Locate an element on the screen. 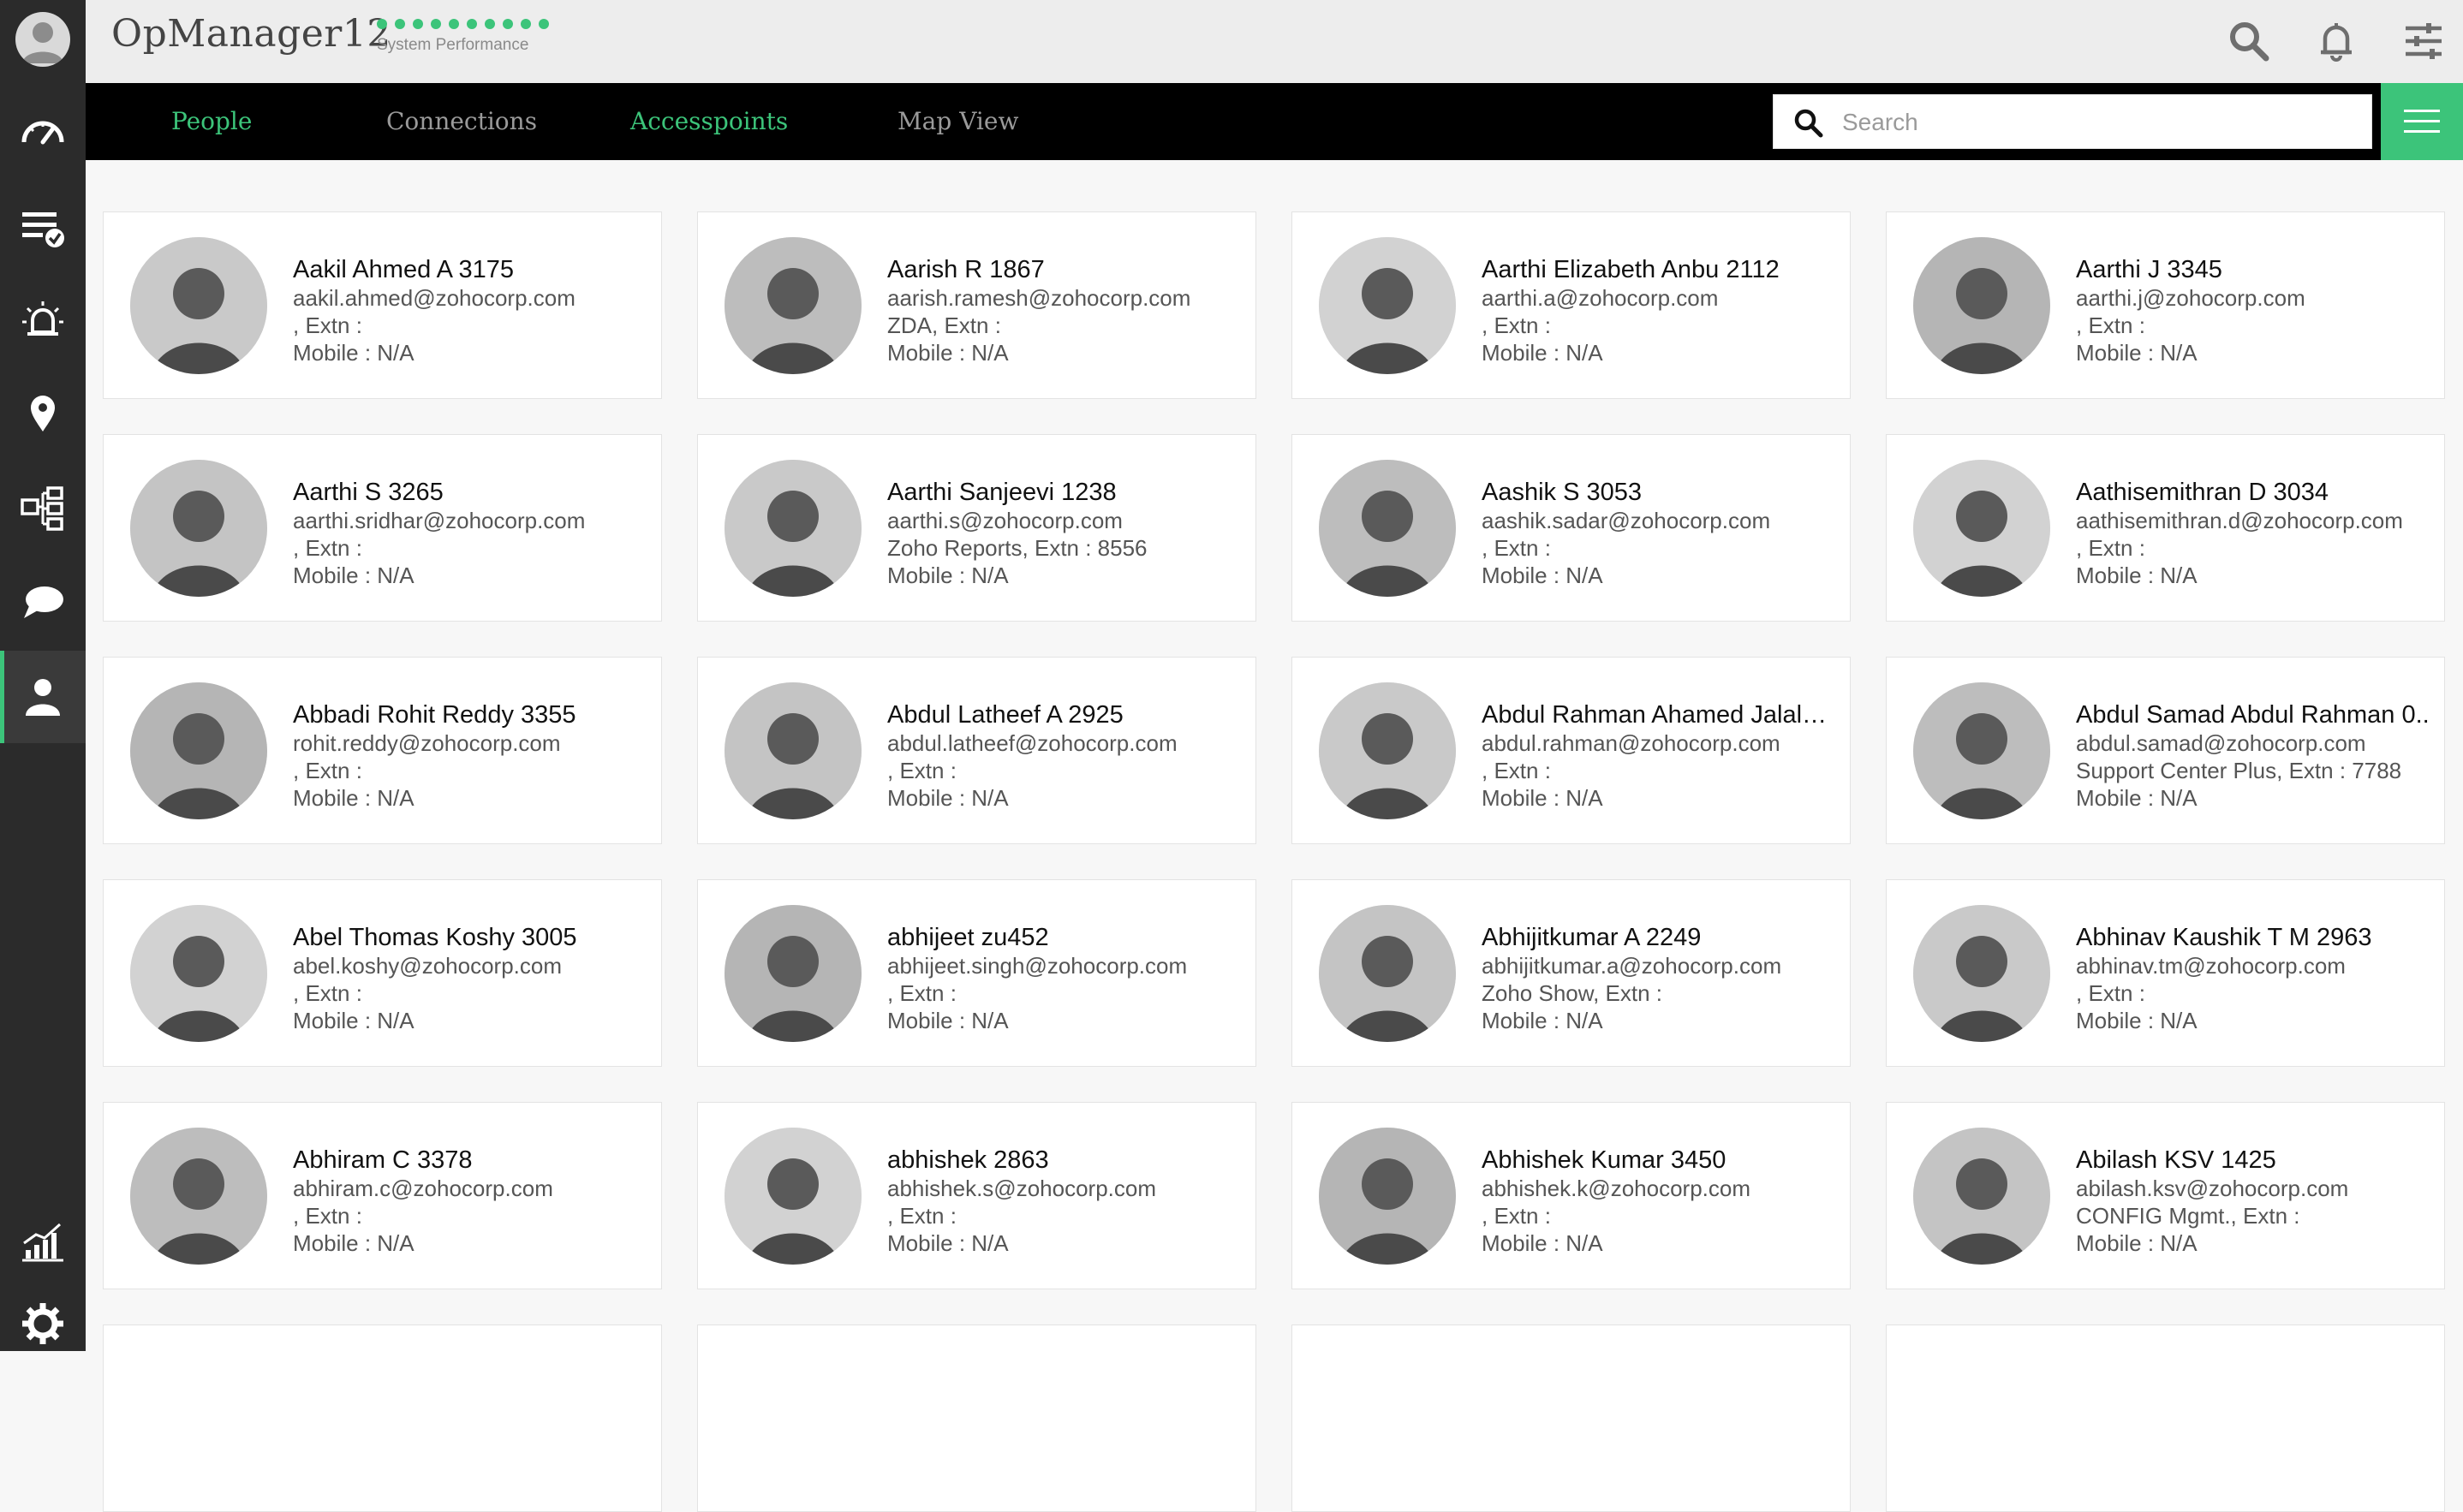  tab-connections: Connections is located at coordinates (461, 121).